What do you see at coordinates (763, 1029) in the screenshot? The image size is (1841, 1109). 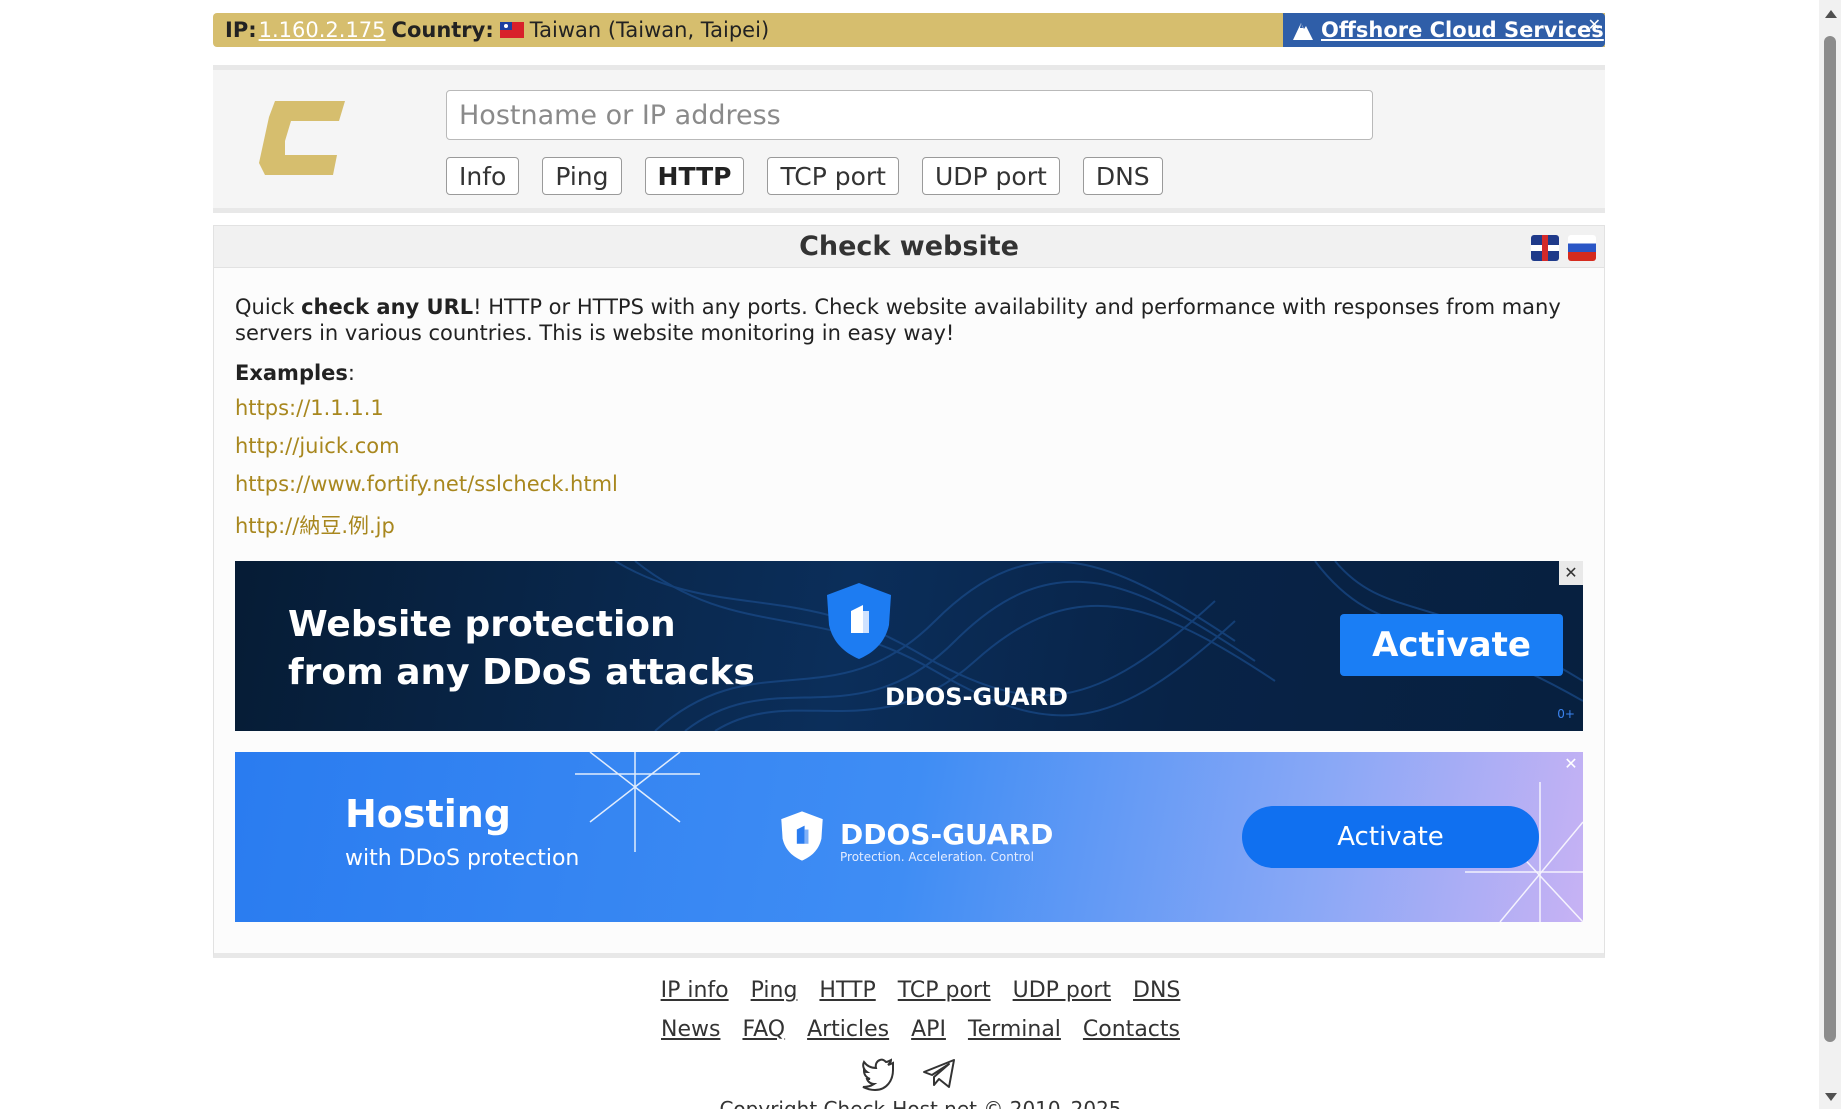 I see `footer-link-faq: FAQ` at bounding box center [763, 1029].